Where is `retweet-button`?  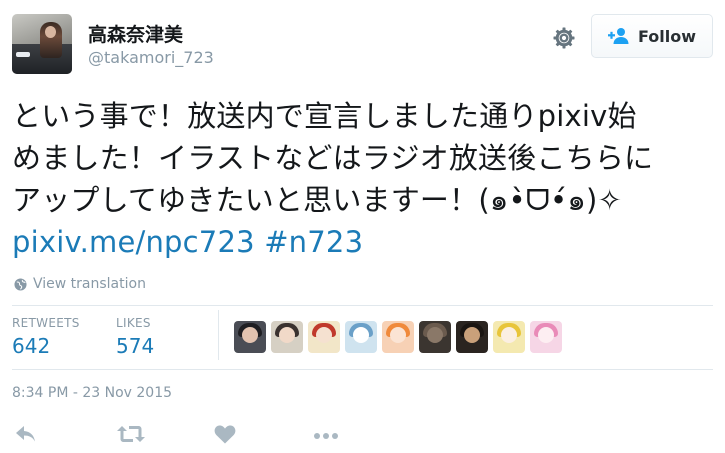
retweet-button is located at coordinates (166, 435).